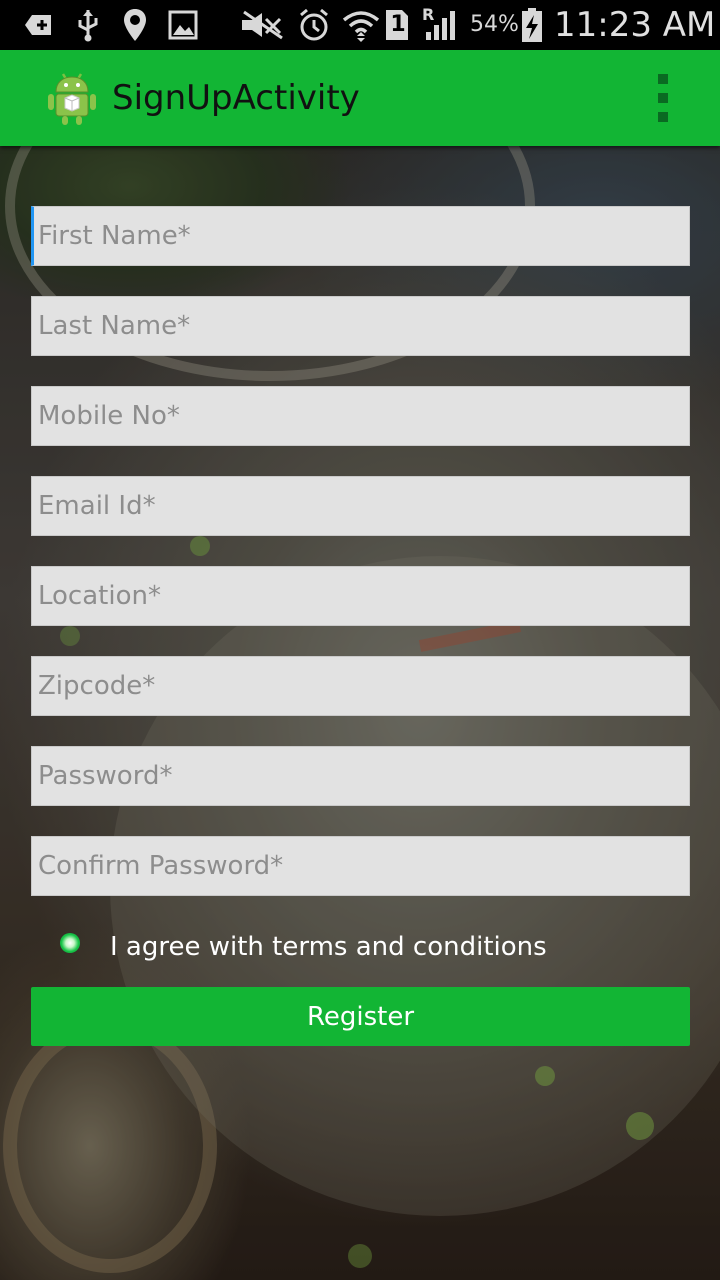 The height and width of the screenshot is (1280, 720). What do you see at coordinates (635, 25) in the screenshot?
I see `clock: 11:23 AM` at bounding box center [635, 25].